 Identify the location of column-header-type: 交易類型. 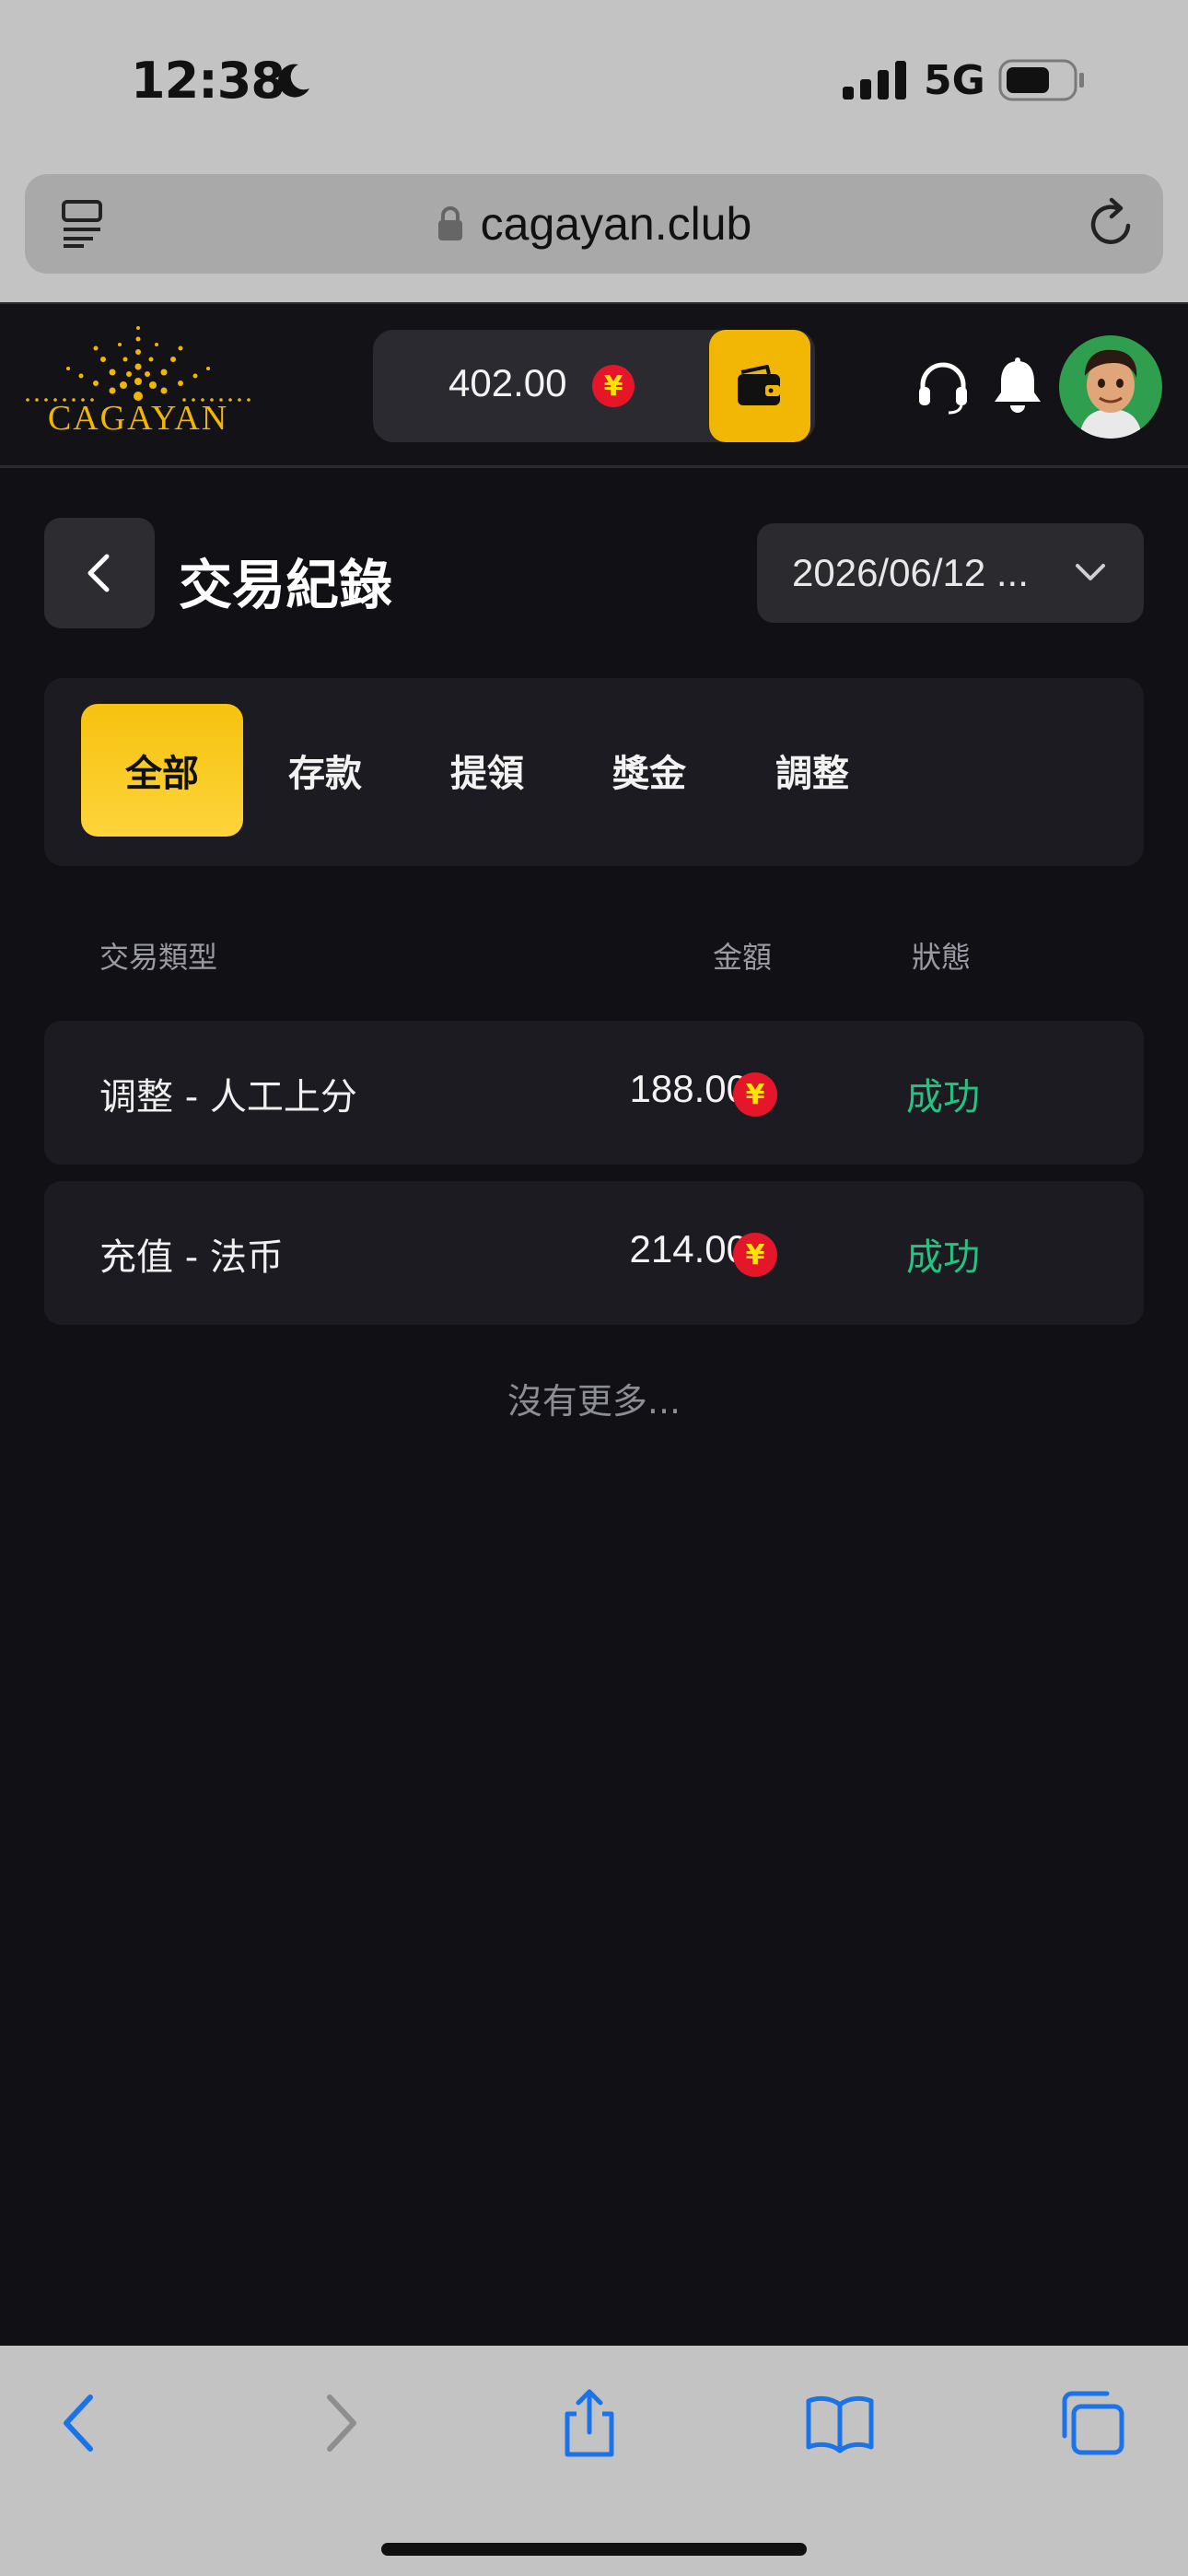
(158, 957).